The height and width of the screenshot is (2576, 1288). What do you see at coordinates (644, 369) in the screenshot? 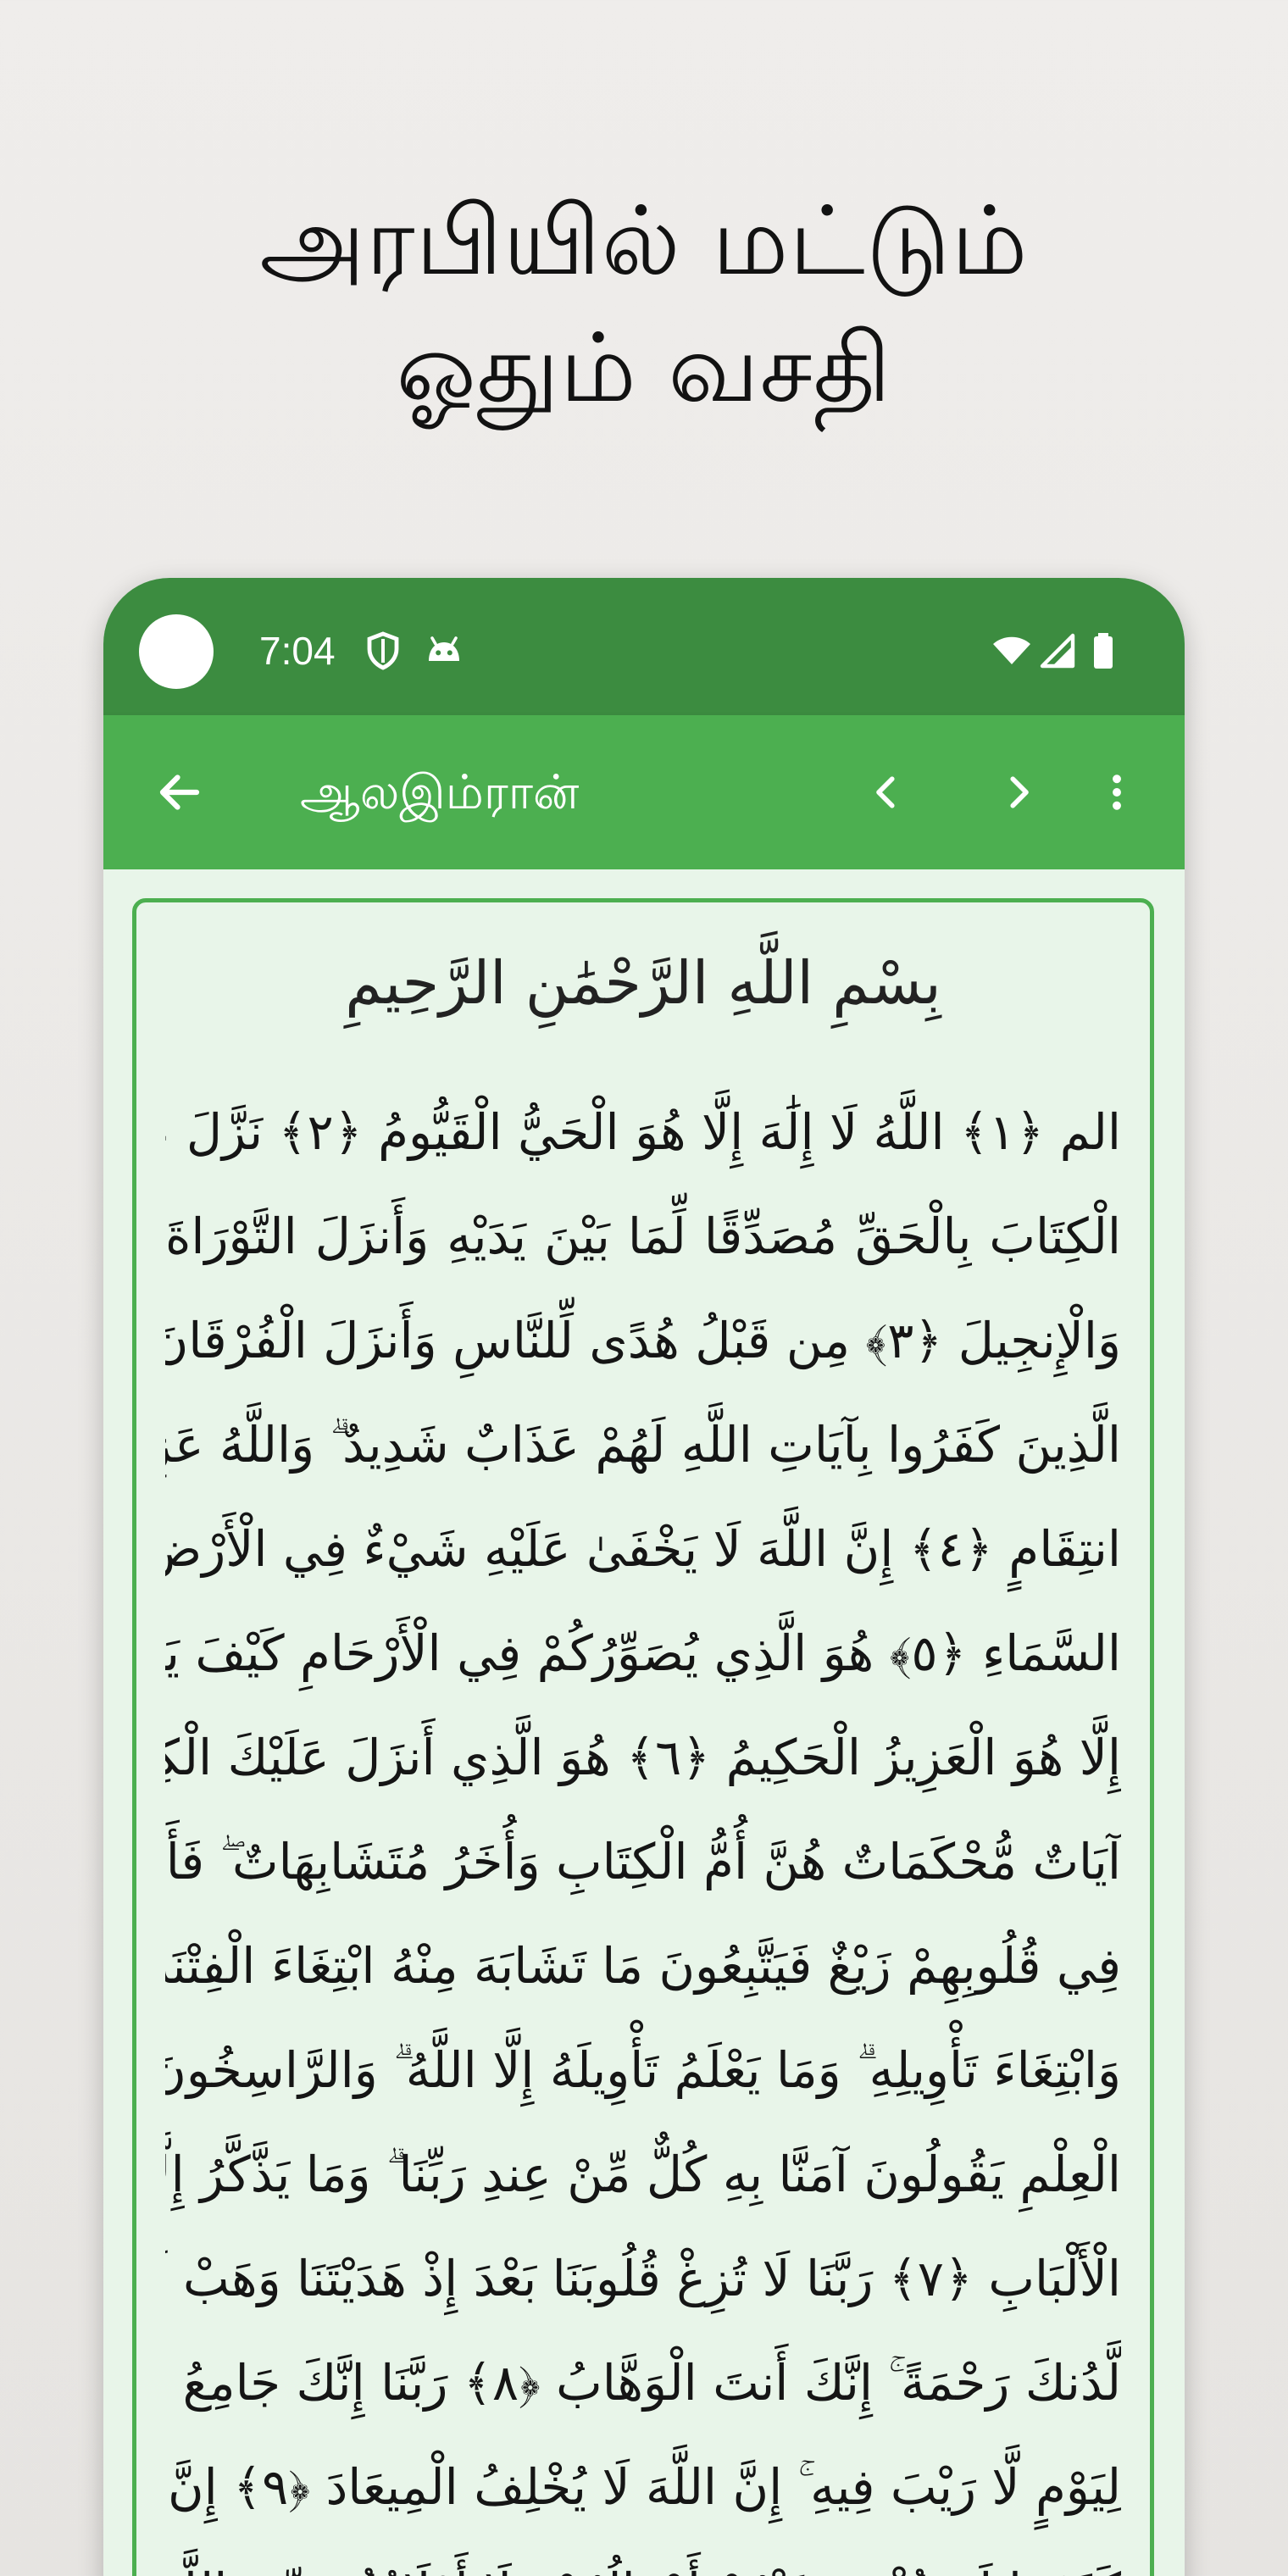
I see `promo-title-line-2: ஓதும் வசதி` at bounding box center [644, 369].